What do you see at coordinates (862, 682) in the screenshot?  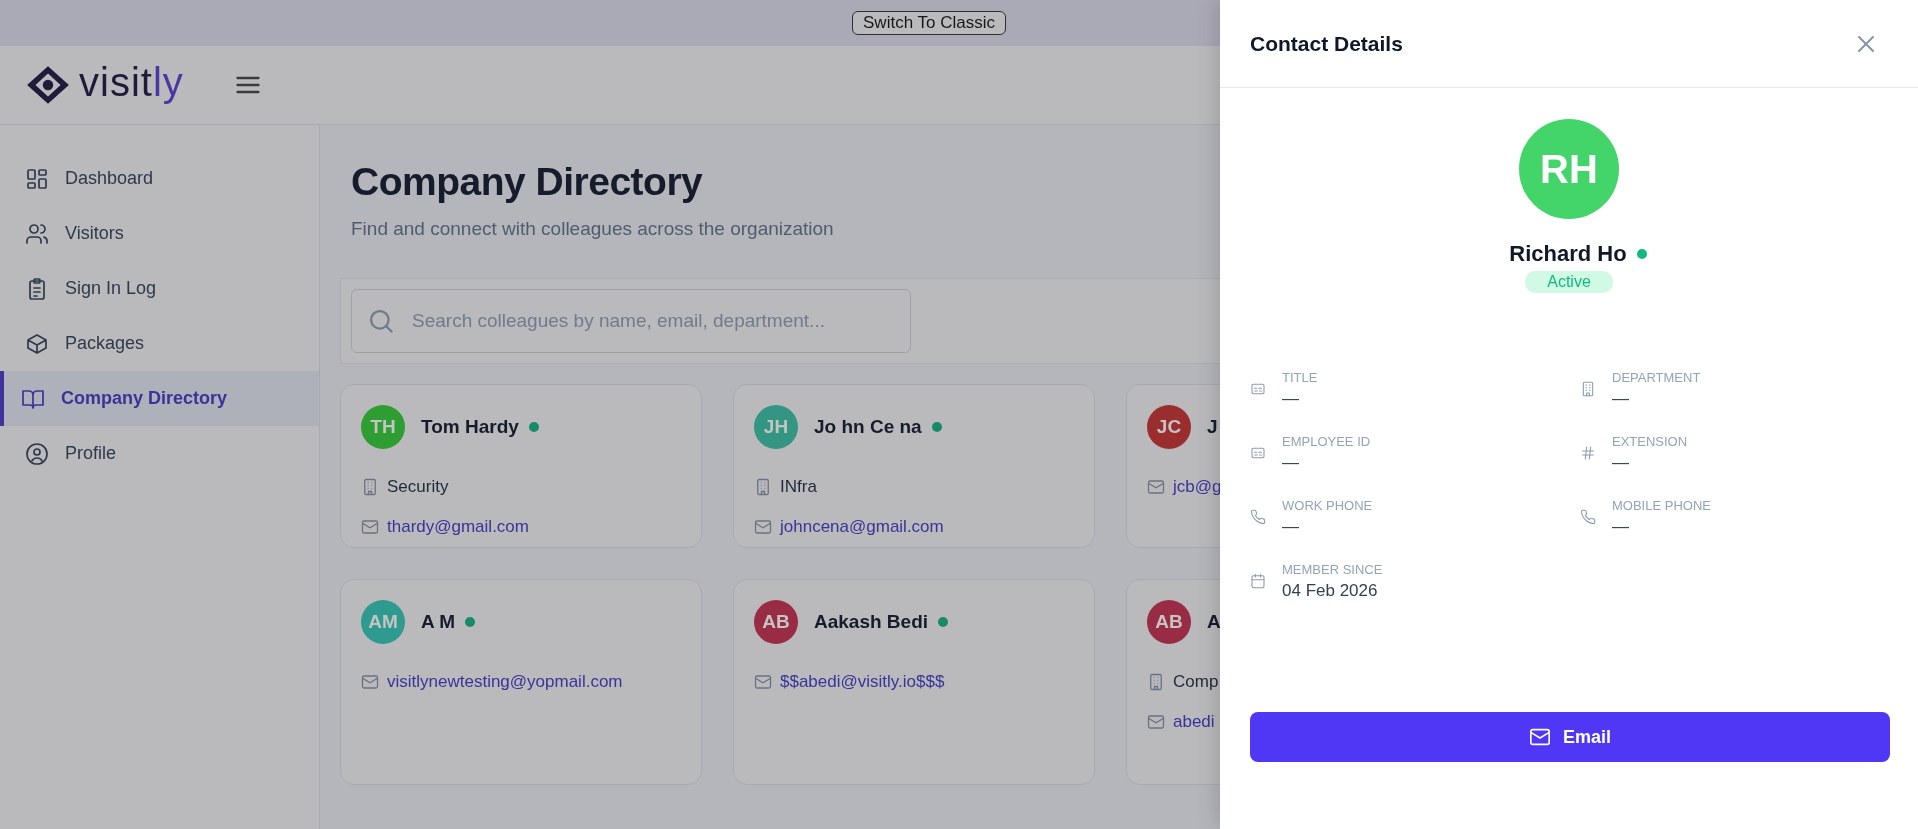 I see `email-link: $$abedi@visitly.io$$$` at bounding box center [862, 682].